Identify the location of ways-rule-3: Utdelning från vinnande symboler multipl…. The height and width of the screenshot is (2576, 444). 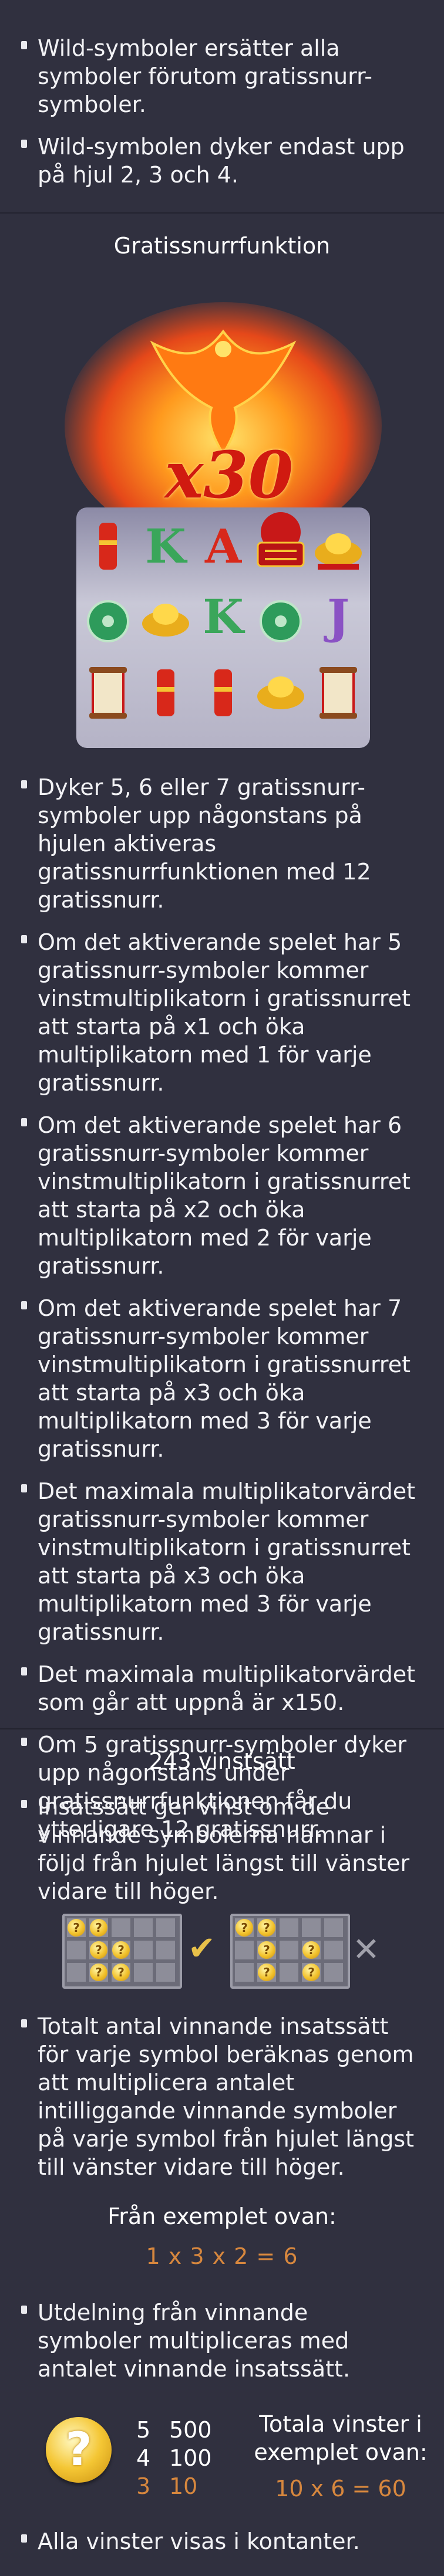
(219, 2341).